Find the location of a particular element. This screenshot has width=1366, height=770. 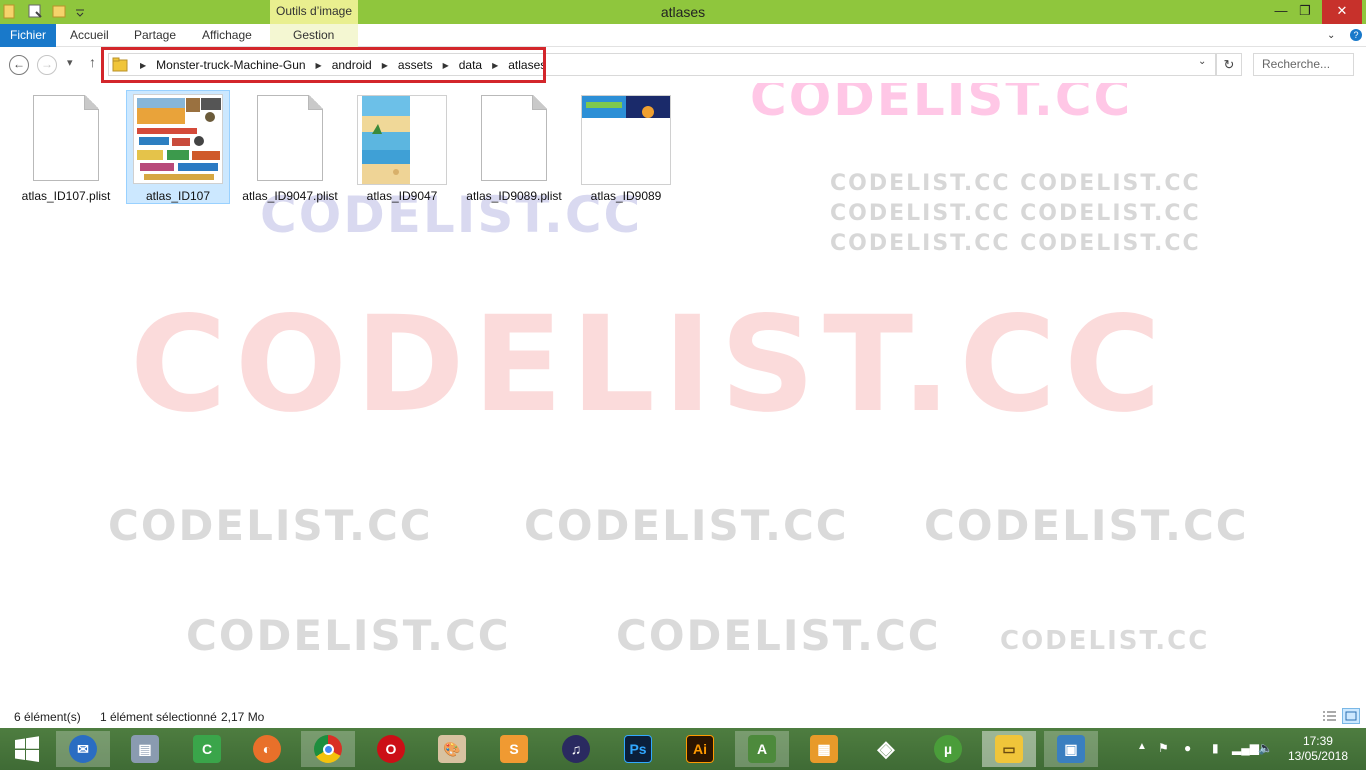

close-button: ✕ is located at coordinates (1342, 12).